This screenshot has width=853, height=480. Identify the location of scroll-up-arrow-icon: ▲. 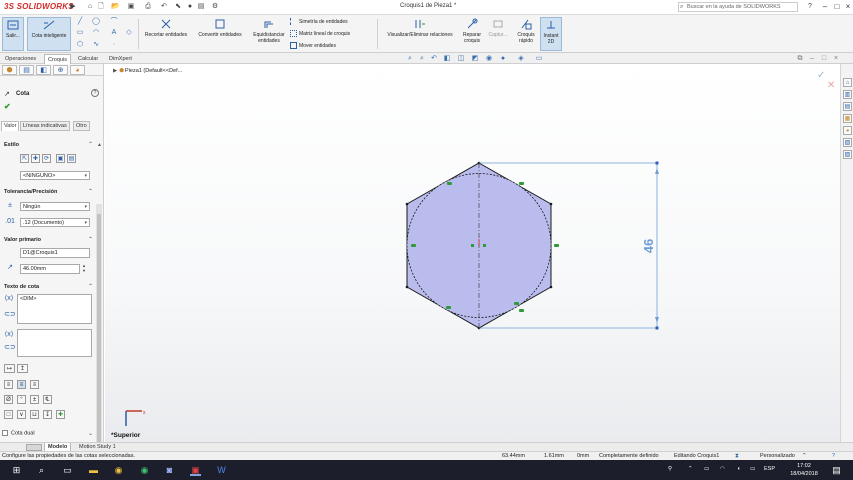
(99, 145).